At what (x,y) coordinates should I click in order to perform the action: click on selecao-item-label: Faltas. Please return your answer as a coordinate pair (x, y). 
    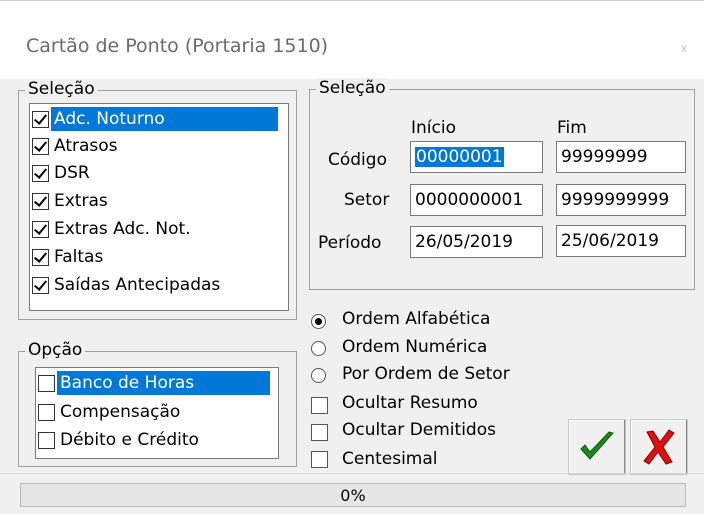
    Looking at the image, I should click on (79, 257).